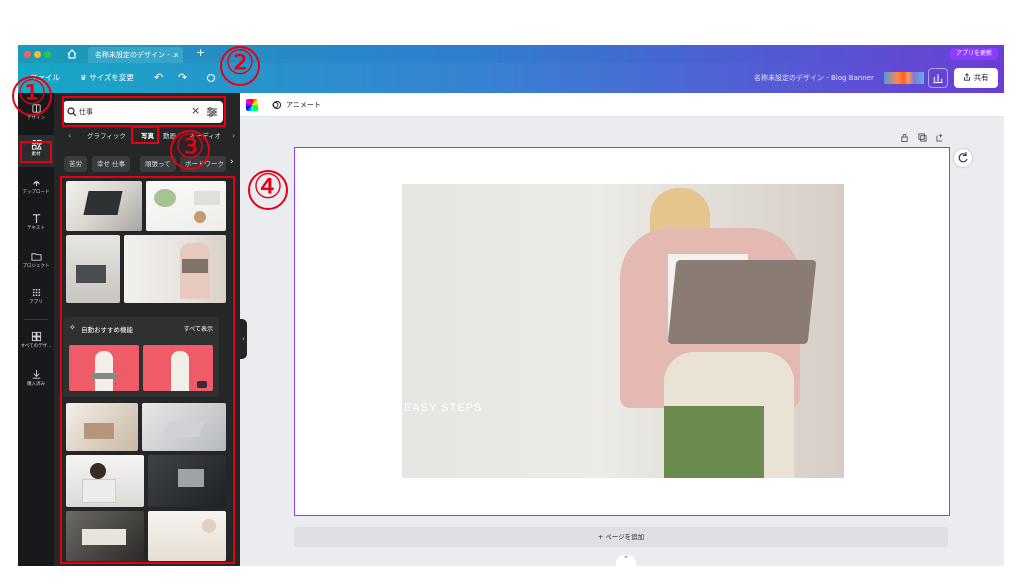  Describe the element at coordinates (36, 152) in the screenshot. I see `annotation-box-elements` at that location.